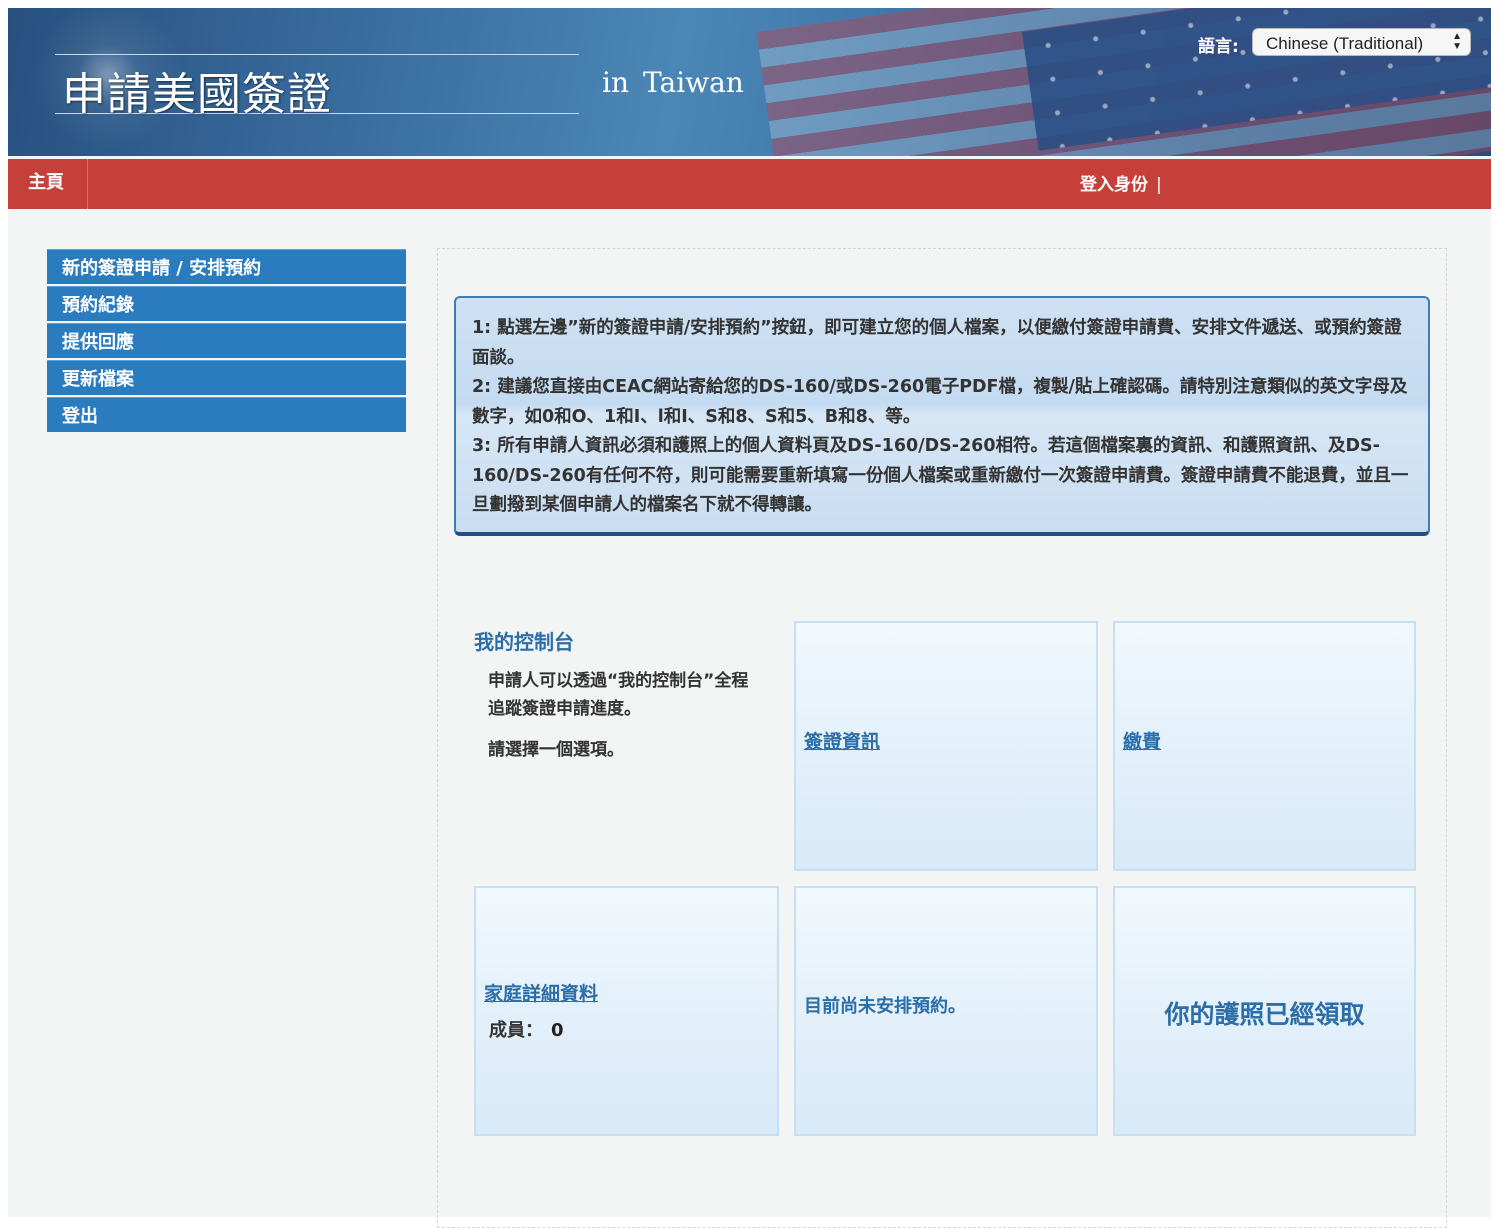  I want to click on card-appointment: 目前尚未安排預約。, so click(946, 1011).